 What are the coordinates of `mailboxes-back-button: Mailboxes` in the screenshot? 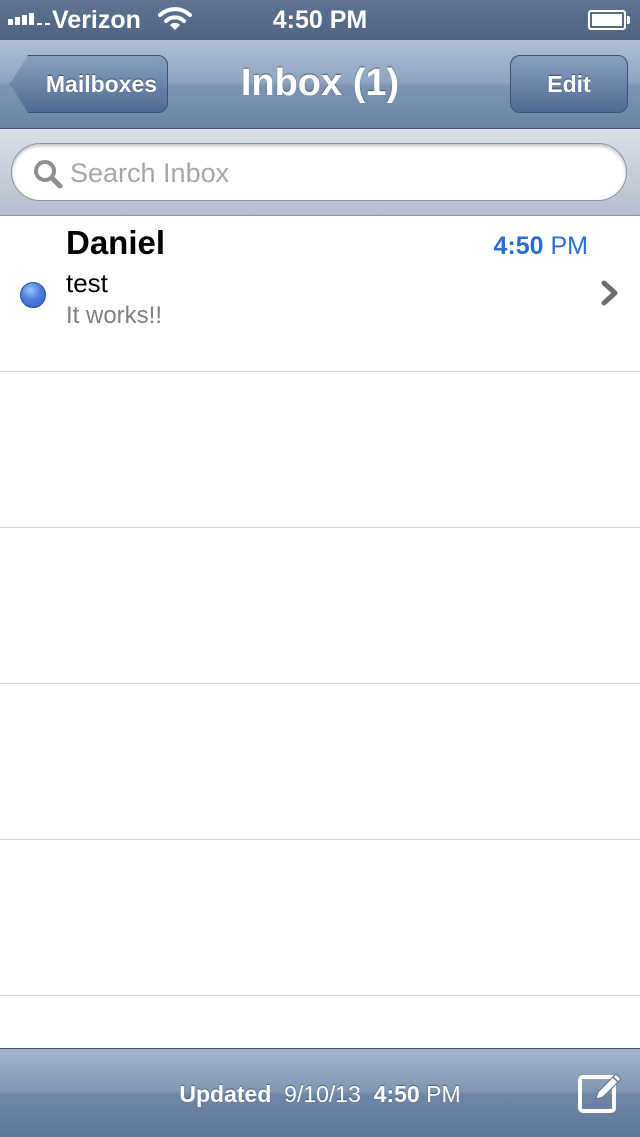 It's located at (89, 84).